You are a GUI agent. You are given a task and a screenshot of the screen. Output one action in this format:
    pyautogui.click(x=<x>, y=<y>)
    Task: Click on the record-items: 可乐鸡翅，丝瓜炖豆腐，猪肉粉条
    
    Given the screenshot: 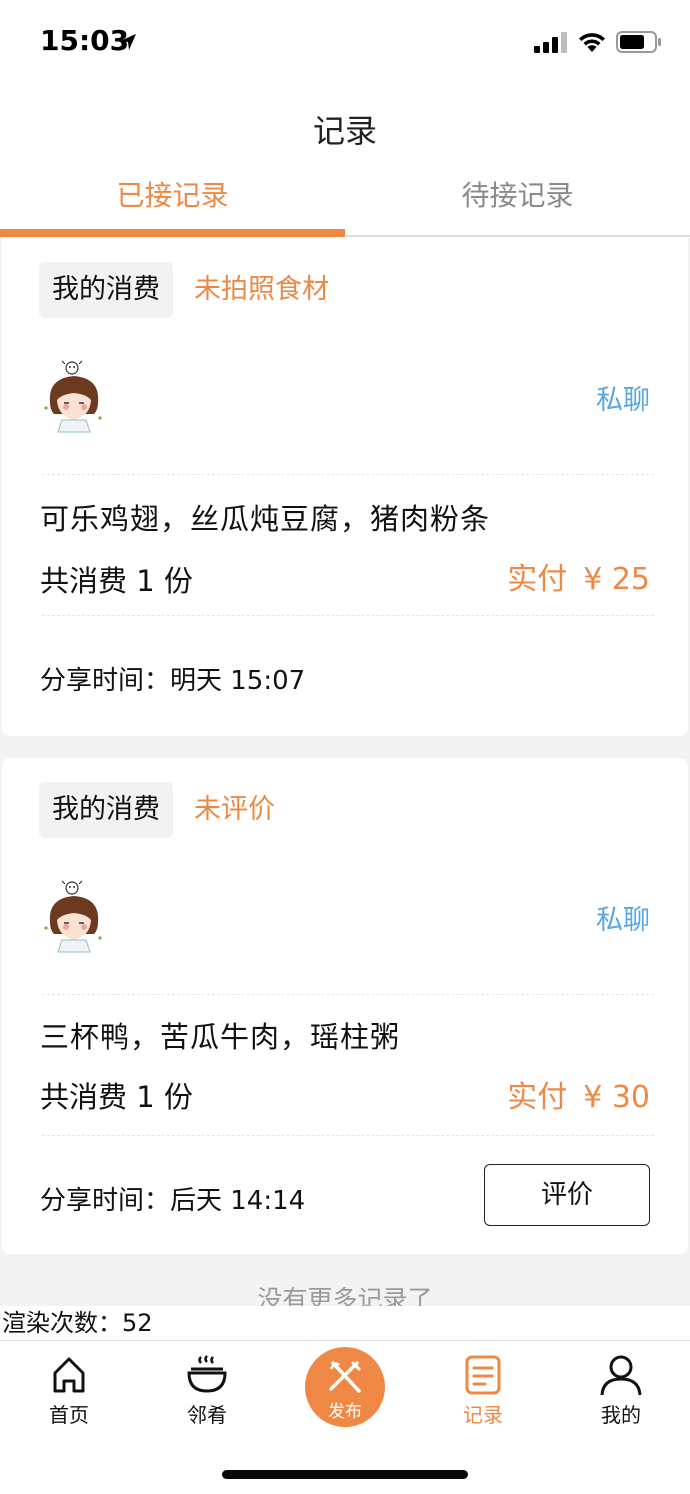 What is the action you would take?
    pyautogui.click(x=265, y=519)
    